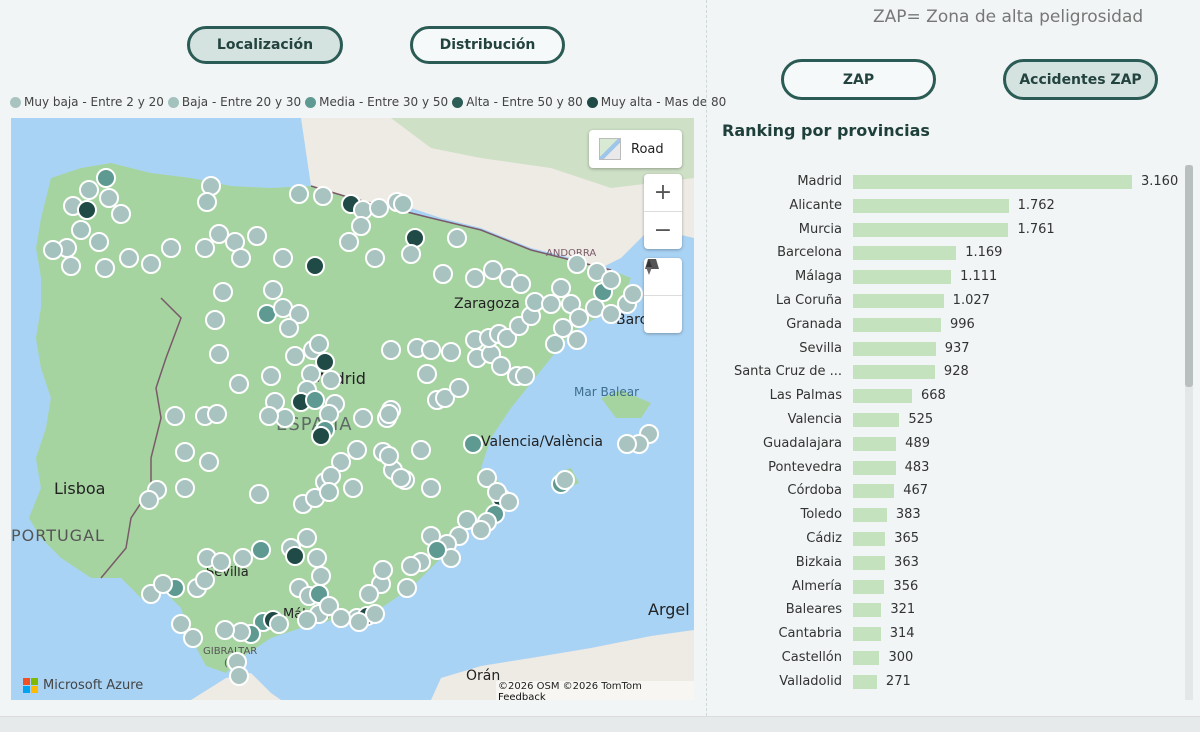 This screenshot has height=732, width=1200. I want to click on zap-button: ZAP, so click(858, 79).